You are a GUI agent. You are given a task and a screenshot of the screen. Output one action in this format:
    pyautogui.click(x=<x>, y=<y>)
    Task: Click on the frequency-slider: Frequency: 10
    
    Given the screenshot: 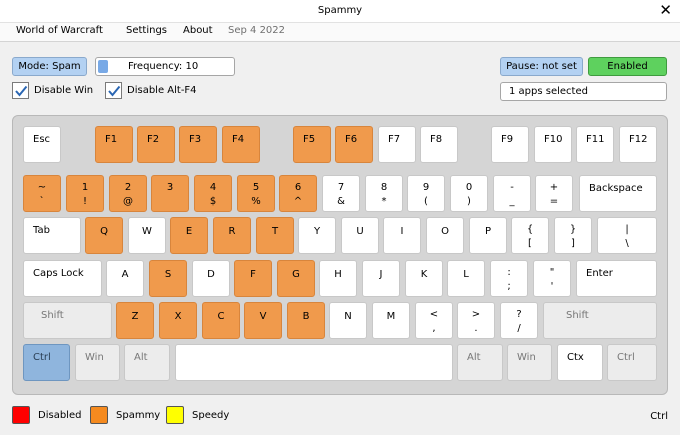 What is the action you would take?
    pyautogui.click(x=165, y=66)
    